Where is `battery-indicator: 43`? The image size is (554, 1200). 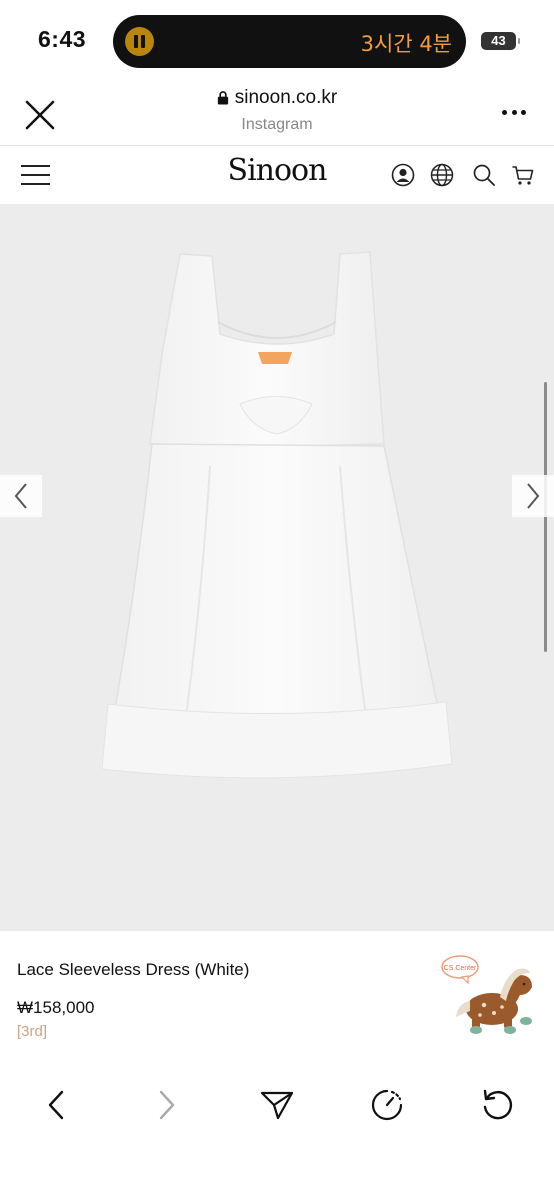
battery-indicator: 43 is located at coordinates (500, 41).